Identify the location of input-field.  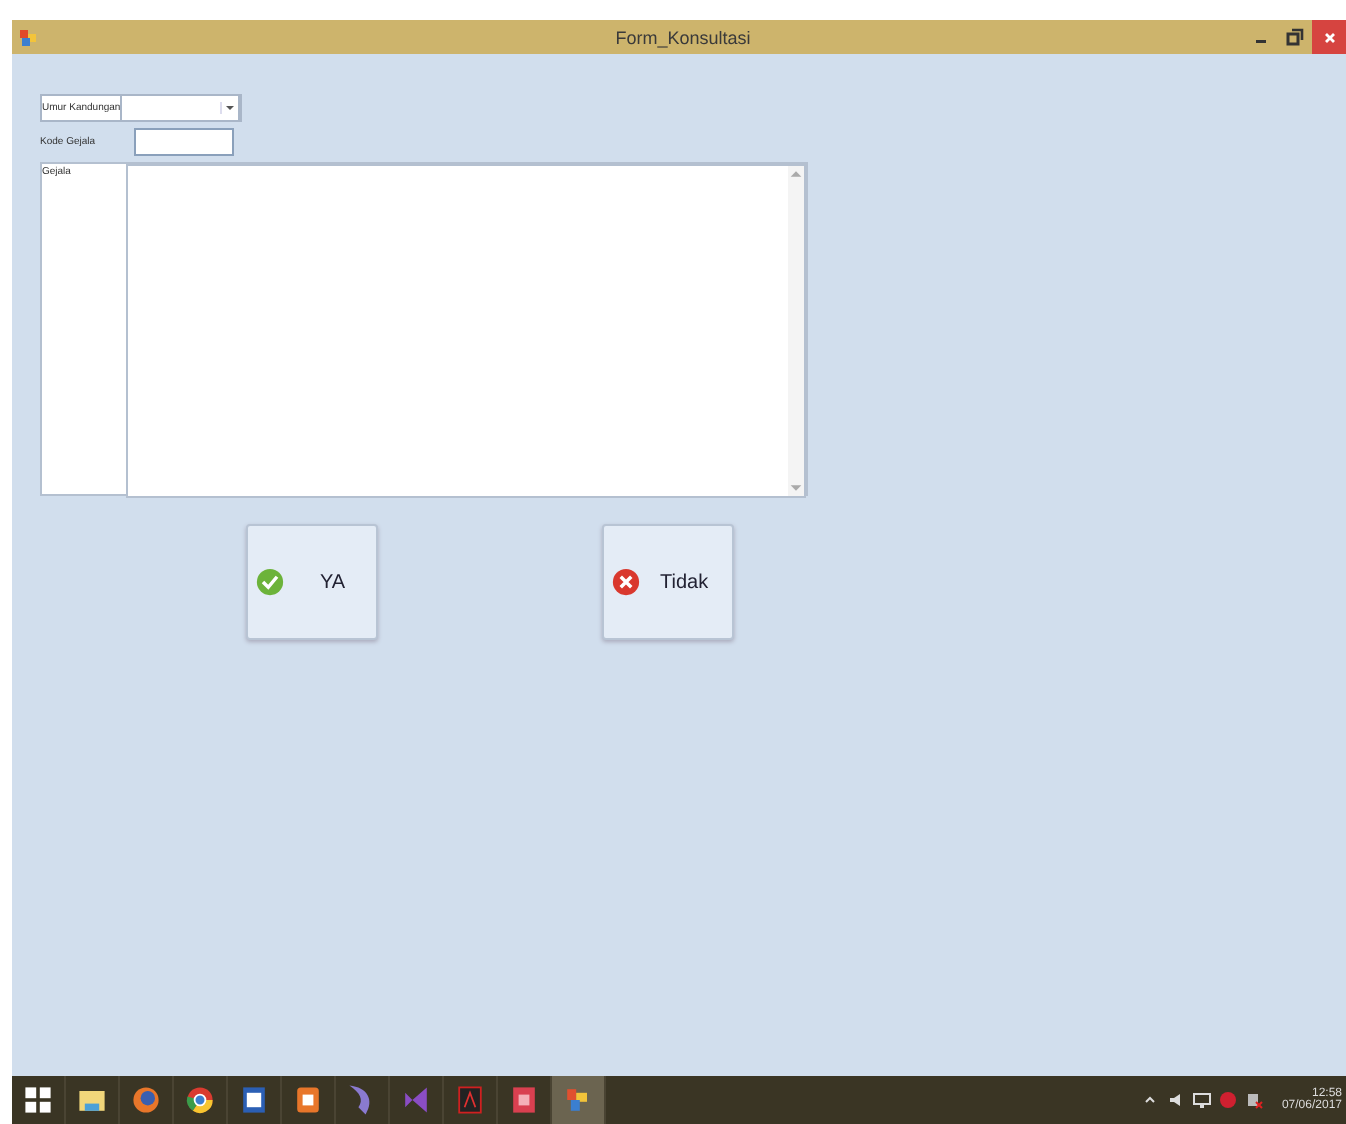
(184, 142).